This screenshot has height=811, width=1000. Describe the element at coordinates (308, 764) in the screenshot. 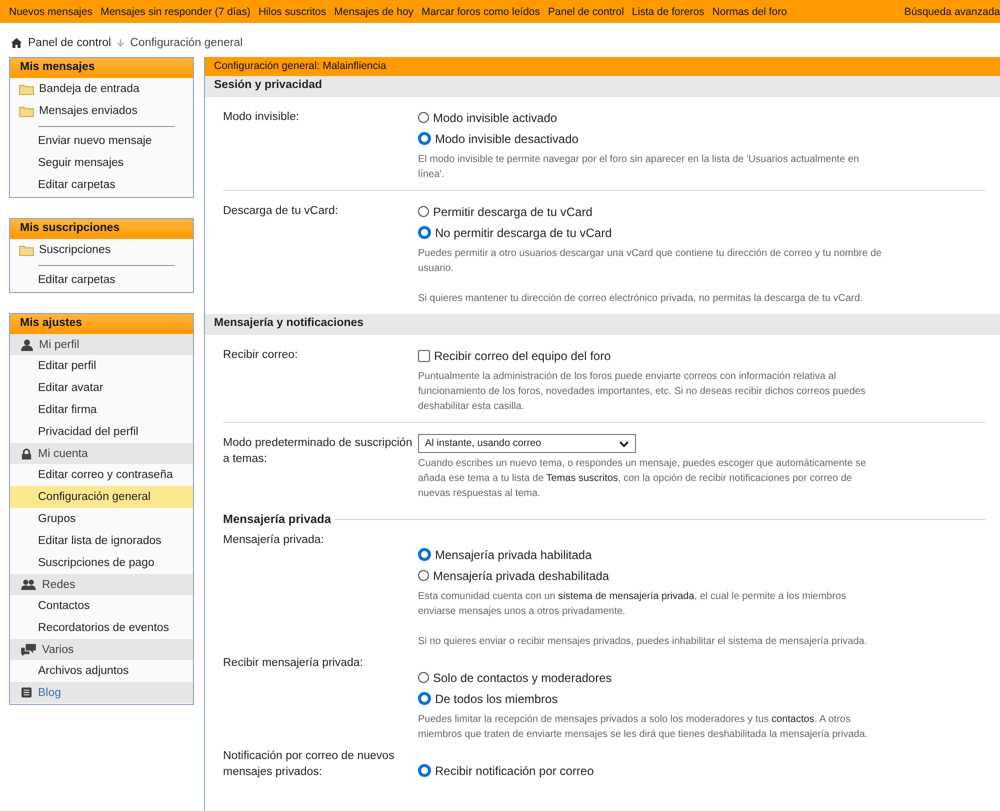

I see `setting-label: Notificación por correo de nuevos mensajes privados:` at that location.